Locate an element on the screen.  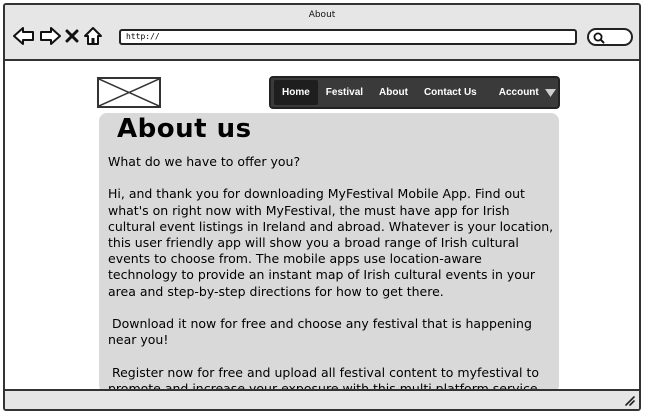
nav-about: About is located at coordinates (393, 92).